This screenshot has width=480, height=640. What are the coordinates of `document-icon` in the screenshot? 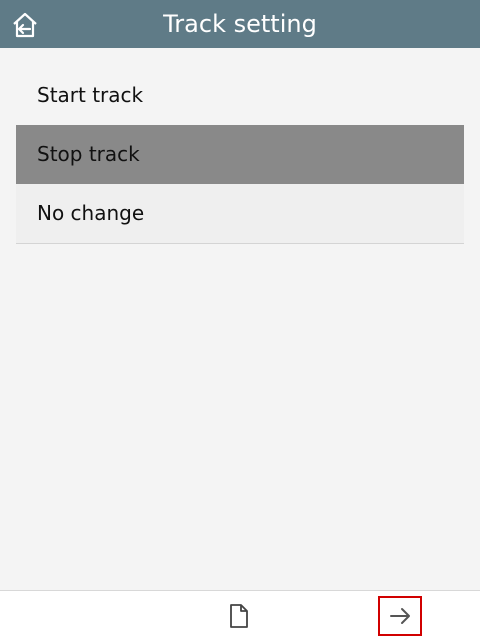 It's located at (239, 616).